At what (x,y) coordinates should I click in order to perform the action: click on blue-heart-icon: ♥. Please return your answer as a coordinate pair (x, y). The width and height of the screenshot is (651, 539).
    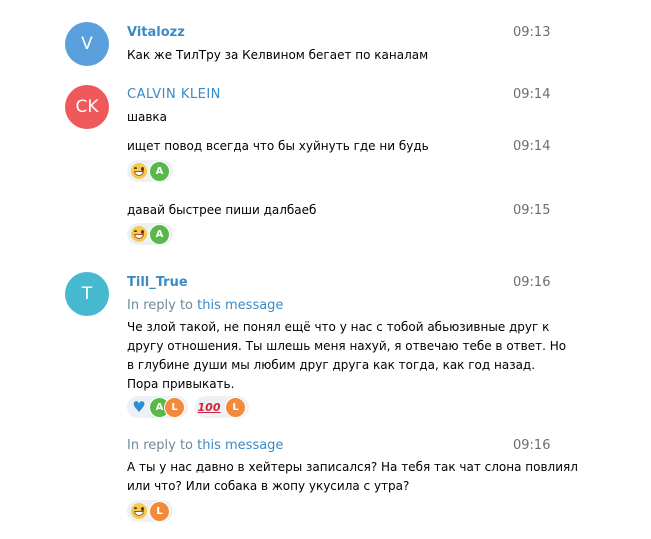
    Looking at the image, I should click on (139, 407).